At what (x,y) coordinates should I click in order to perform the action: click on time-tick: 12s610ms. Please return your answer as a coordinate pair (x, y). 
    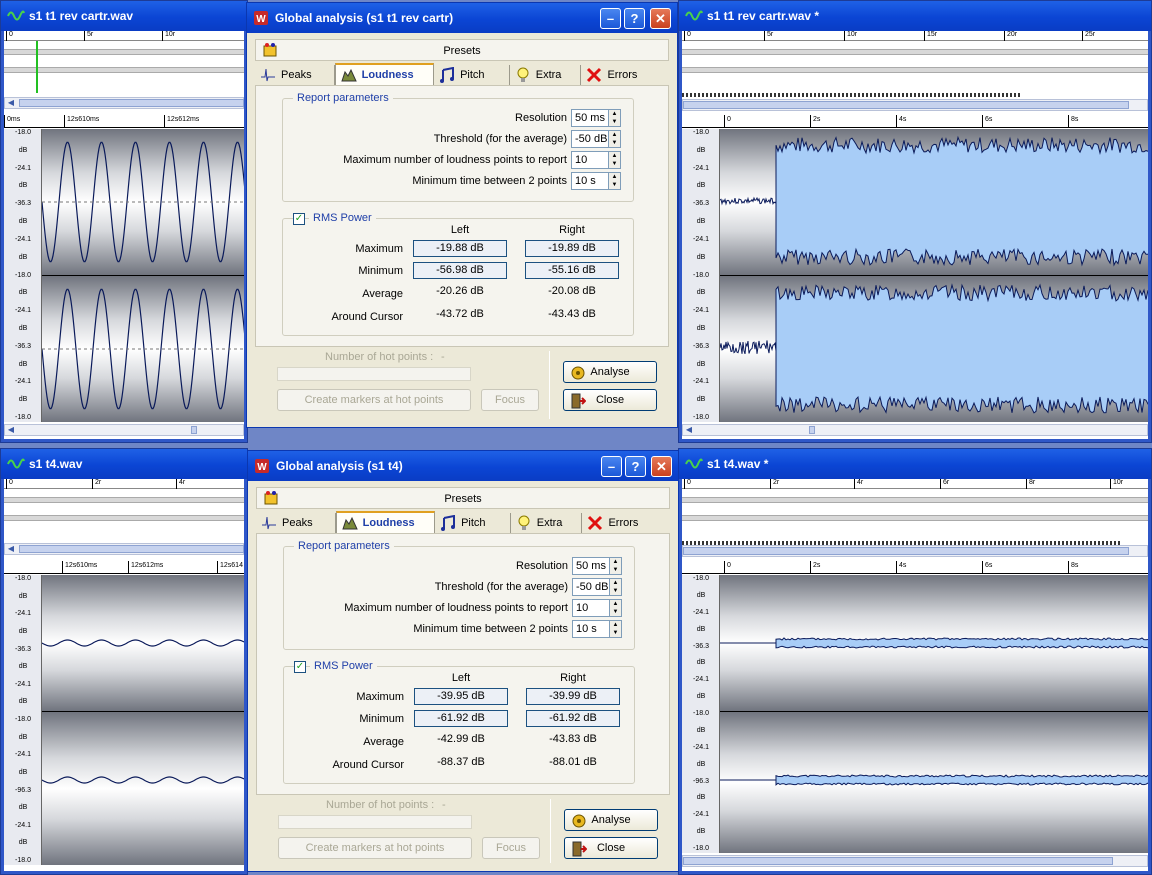
    Looking at the image, I should click on (81, 121).